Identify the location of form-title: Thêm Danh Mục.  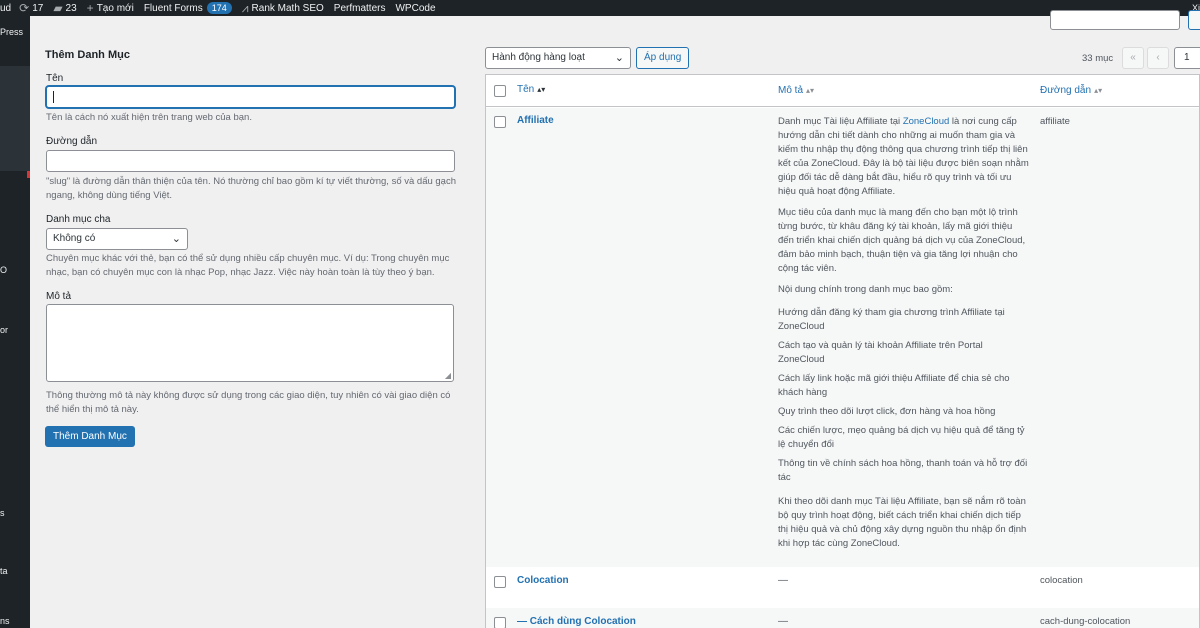
(87, 55).